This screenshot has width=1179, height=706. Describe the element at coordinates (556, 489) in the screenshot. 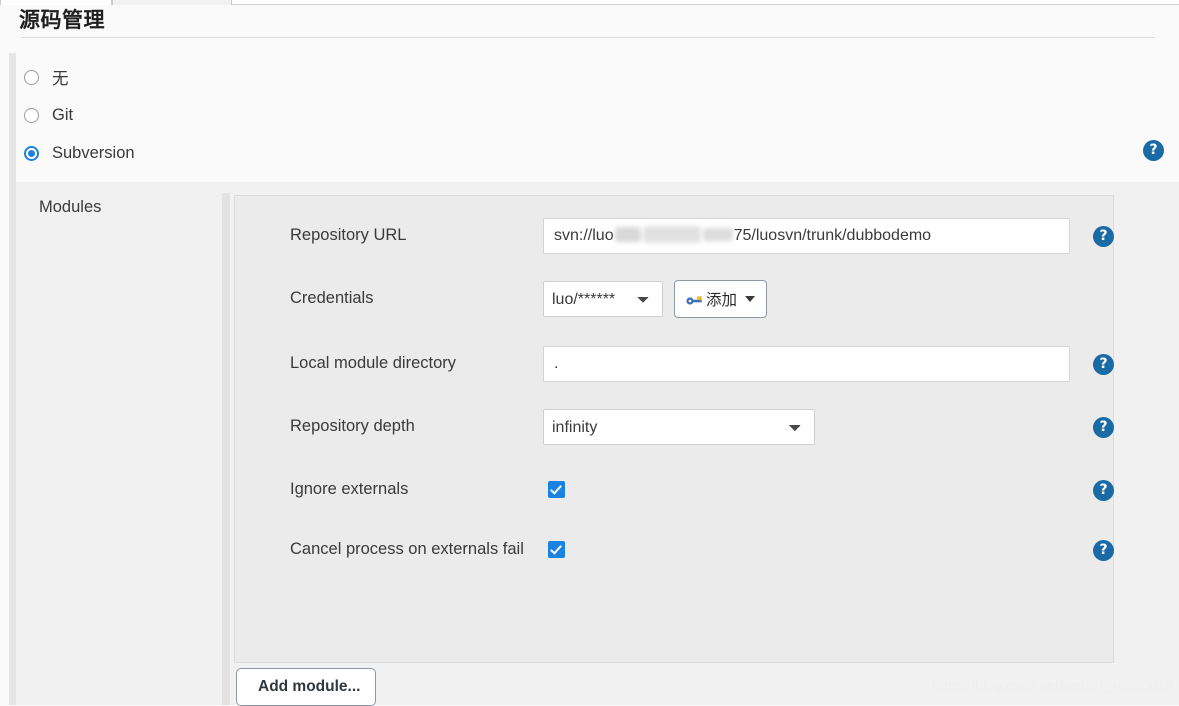

I see `checkbox-ignore-externals` at that location.